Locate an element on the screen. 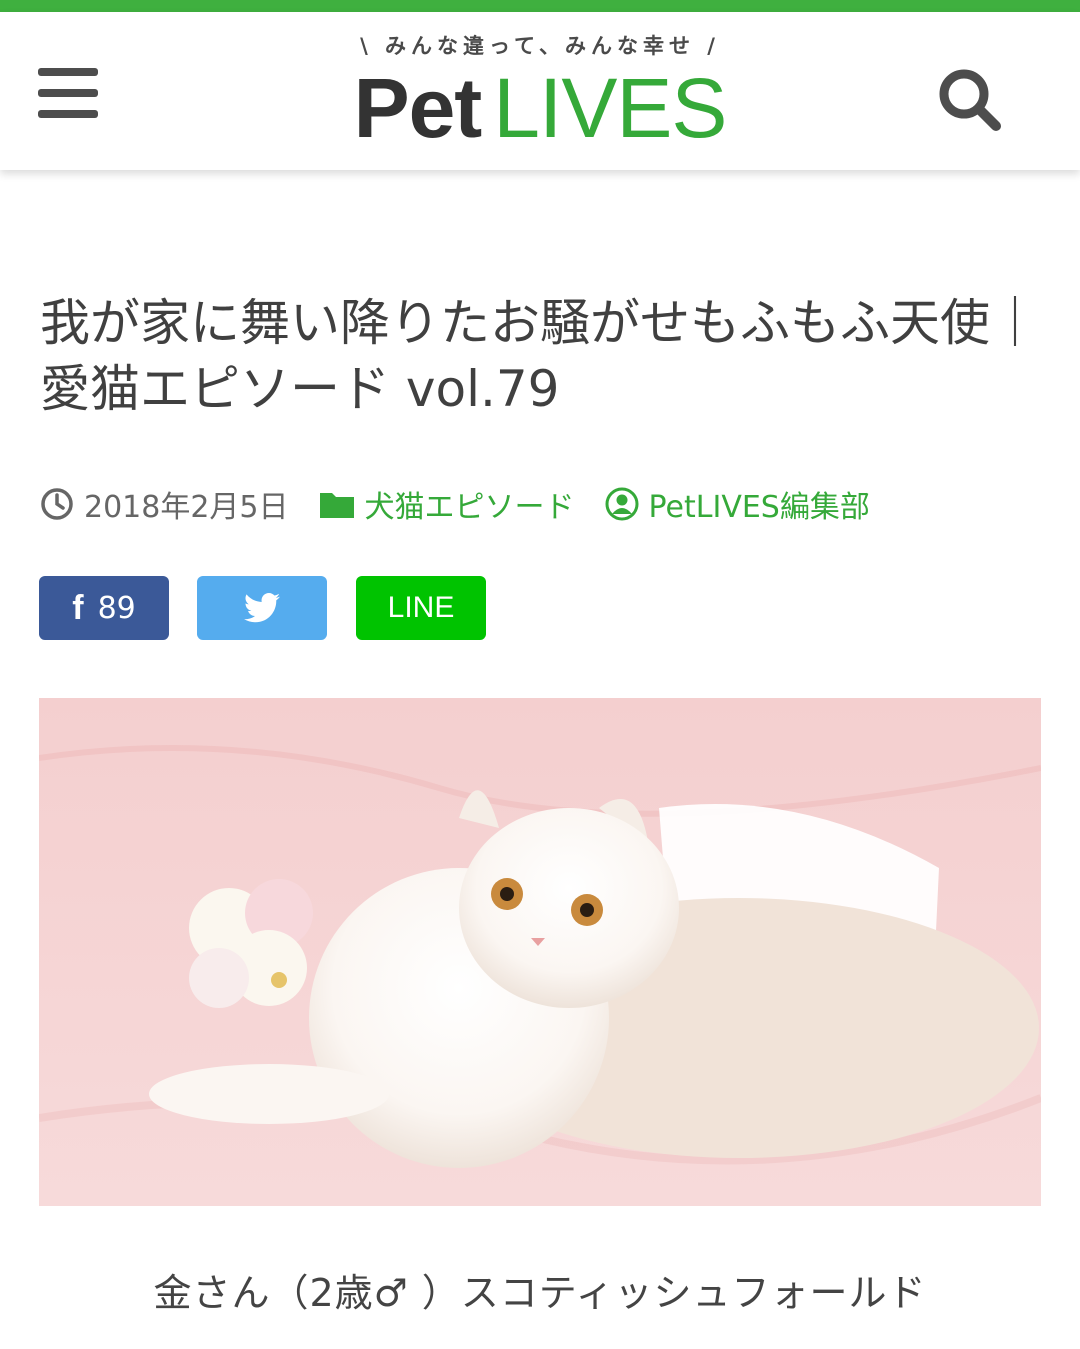 The image size is (1080, 1349). article-title: 我が家に舞い降りたお騒がせもふもふ天使｜愛猫エピソード vol.79 is located at coordinates (540, 356).